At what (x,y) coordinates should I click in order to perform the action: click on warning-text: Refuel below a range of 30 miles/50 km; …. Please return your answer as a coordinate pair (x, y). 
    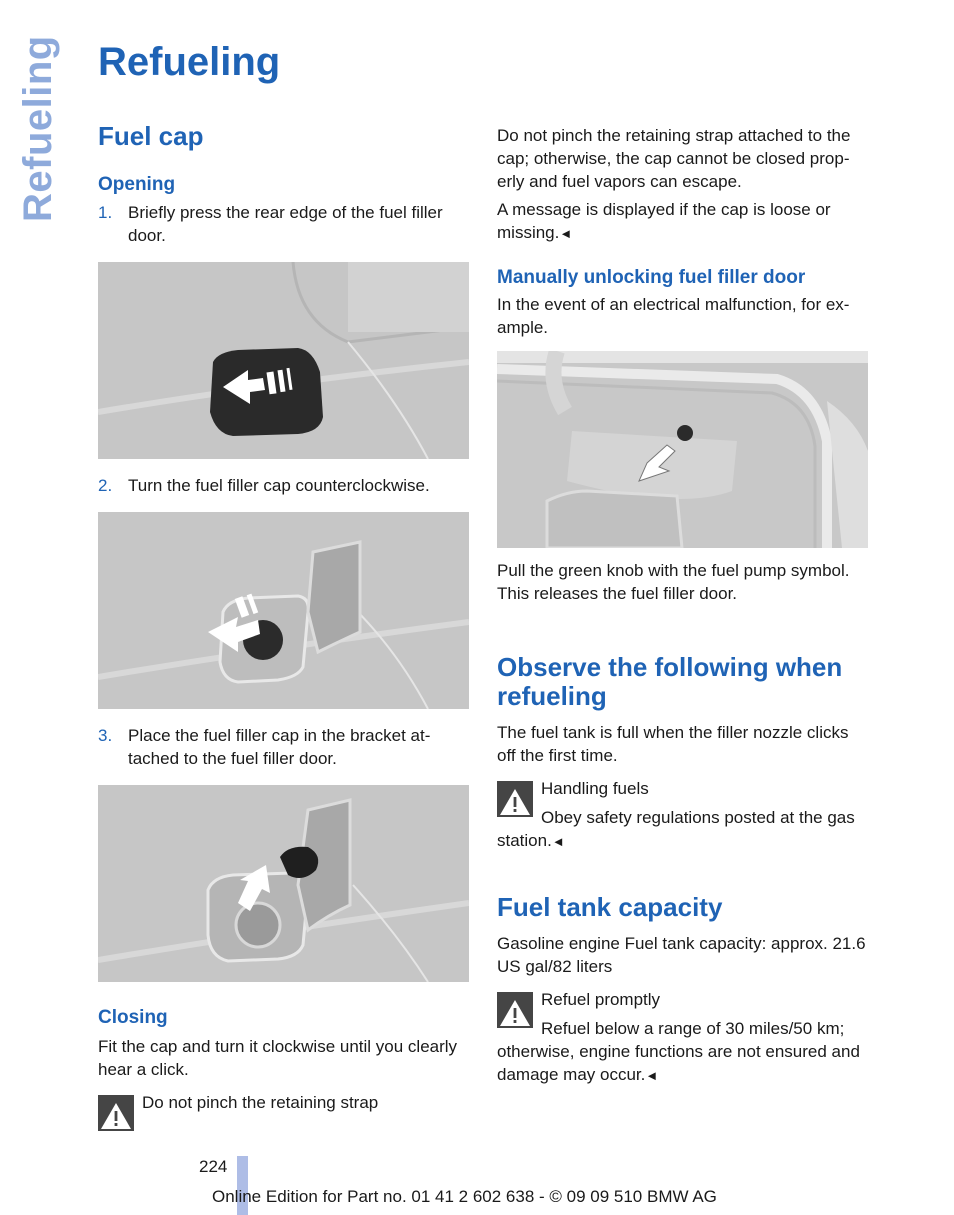
    Looking at the image, I should click on (678, 1051).